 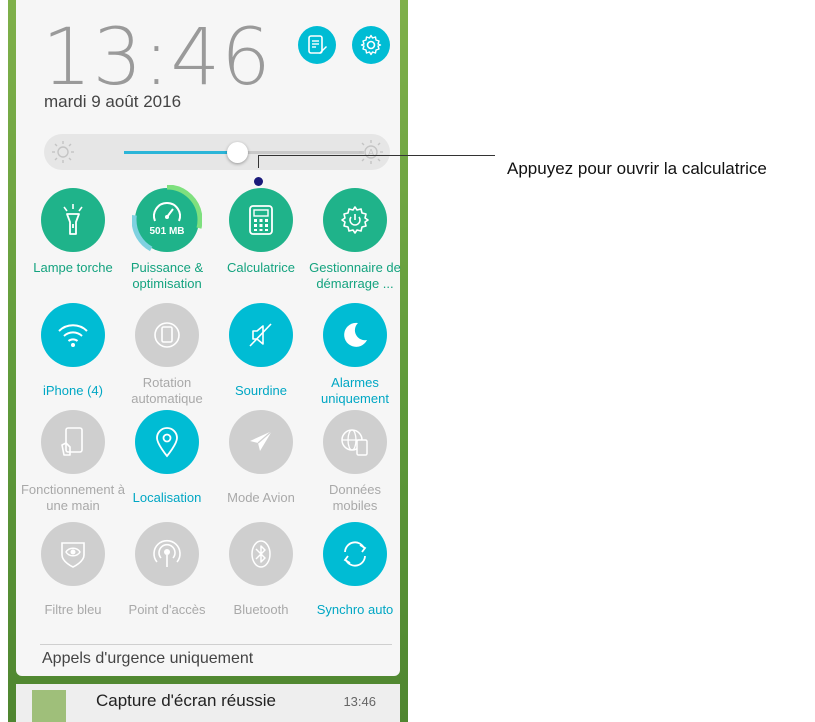 I want to click on tile-label: Puissance & optimisation, so click(x=167, y=275).